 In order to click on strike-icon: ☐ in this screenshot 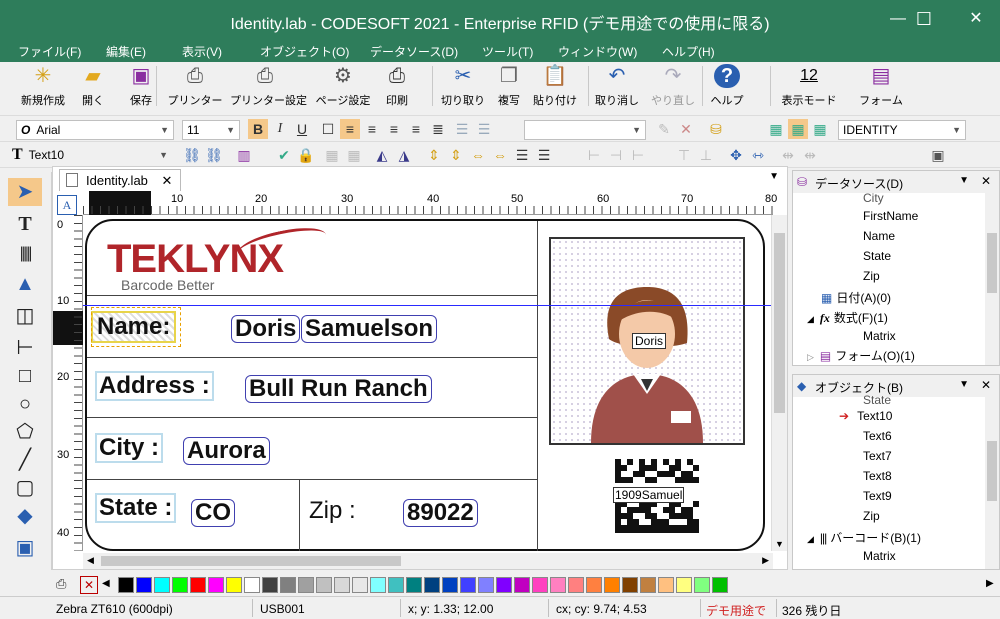, I will do `click(328, 129)`.